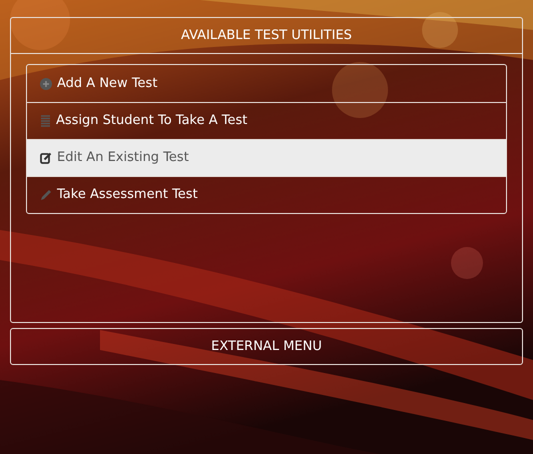 This screenshot has height=454, width=533. I want to click on menu-item: Take Assessment Test, so click(266, 194).